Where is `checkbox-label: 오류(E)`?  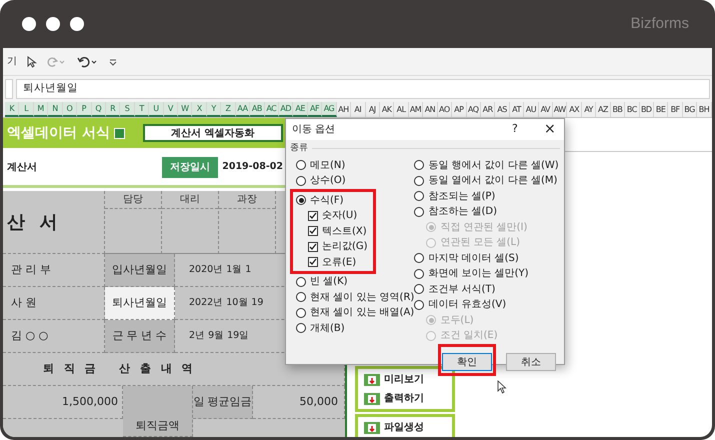
checkbox-label: 오류(E) is located at coordinates (339, 263).